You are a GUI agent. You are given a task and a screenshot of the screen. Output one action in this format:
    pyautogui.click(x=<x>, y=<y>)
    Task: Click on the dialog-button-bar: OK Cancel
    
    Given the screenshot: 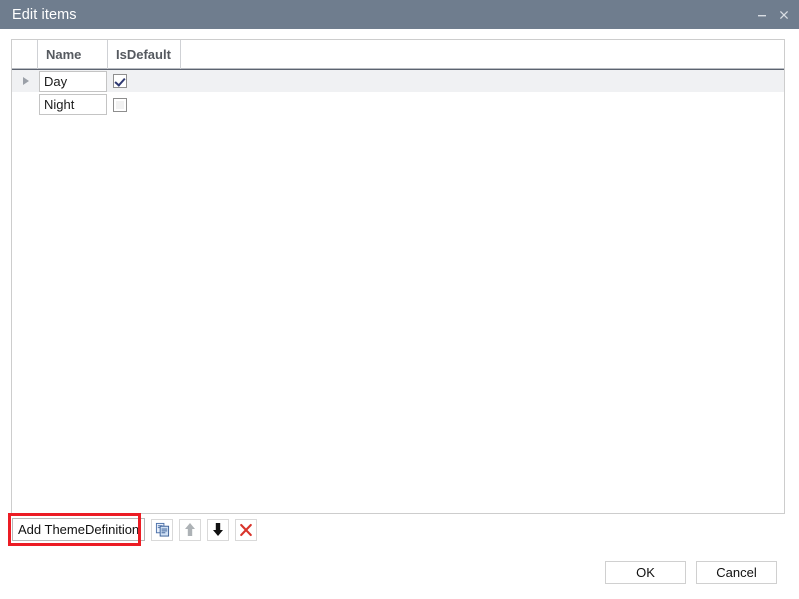 What is the action you would take?
    pyautogui.click(x=691, y=572)
    